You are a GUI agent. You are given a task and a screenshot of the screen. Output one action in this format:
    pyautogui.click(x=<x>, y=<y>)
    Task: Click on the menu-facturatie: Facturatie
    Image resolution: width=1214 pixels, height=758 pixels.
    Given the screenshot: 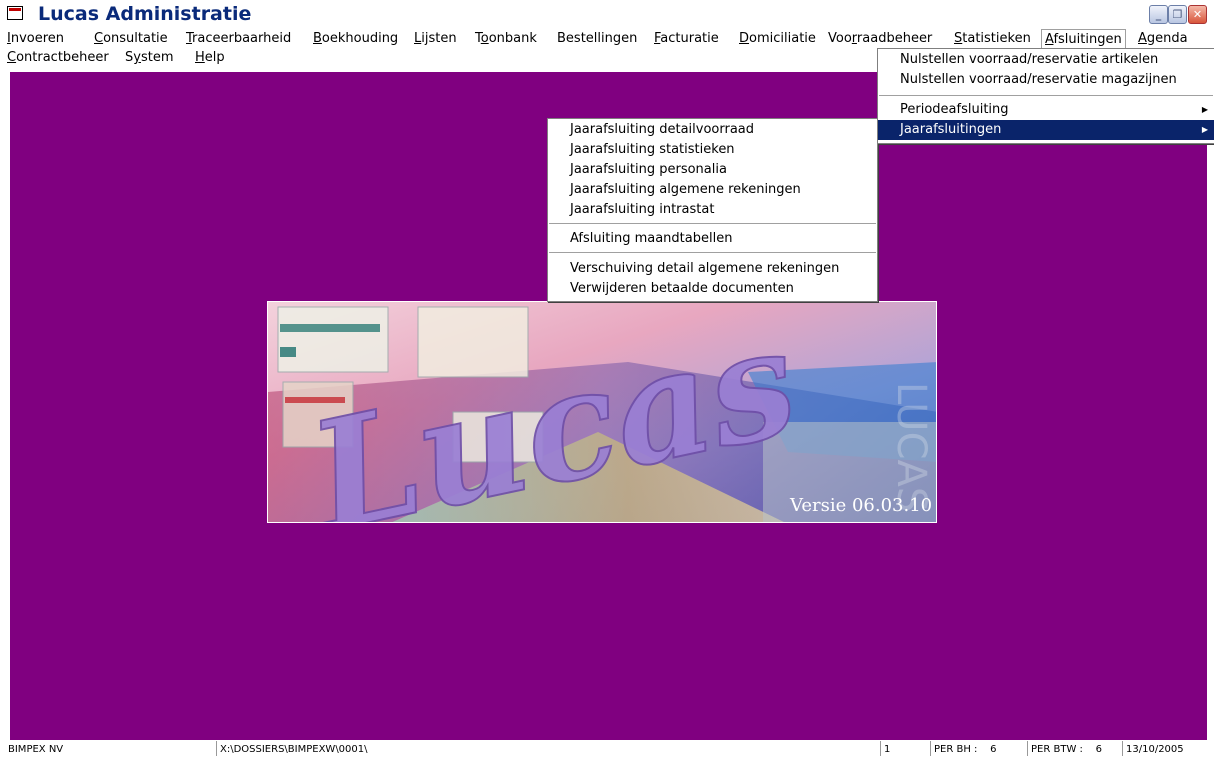 What is the action you would take?
    pyautogui.click(x=686, y=38)
    